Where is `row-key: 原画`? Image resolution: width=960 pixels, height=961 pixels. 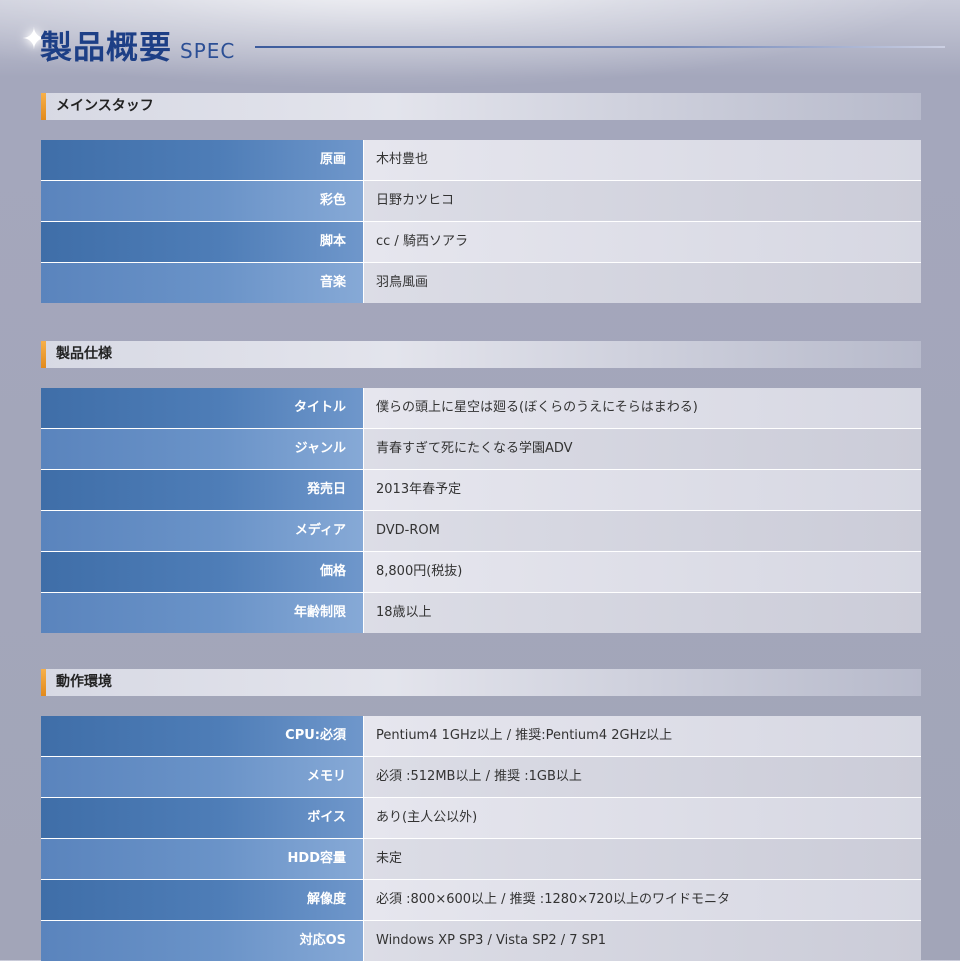
row-key: 原画 is located at coordinates (202, 160).